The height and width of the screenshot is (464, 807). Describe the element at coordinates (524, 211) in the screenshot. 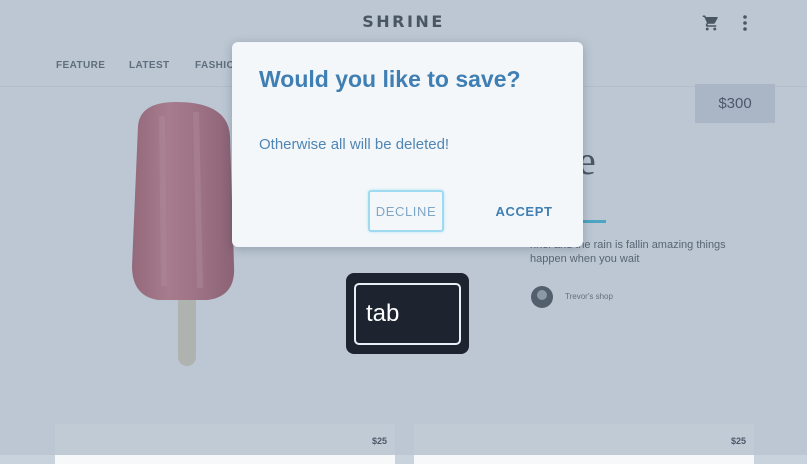

I see `accept-button: ACCEPT` at that location.